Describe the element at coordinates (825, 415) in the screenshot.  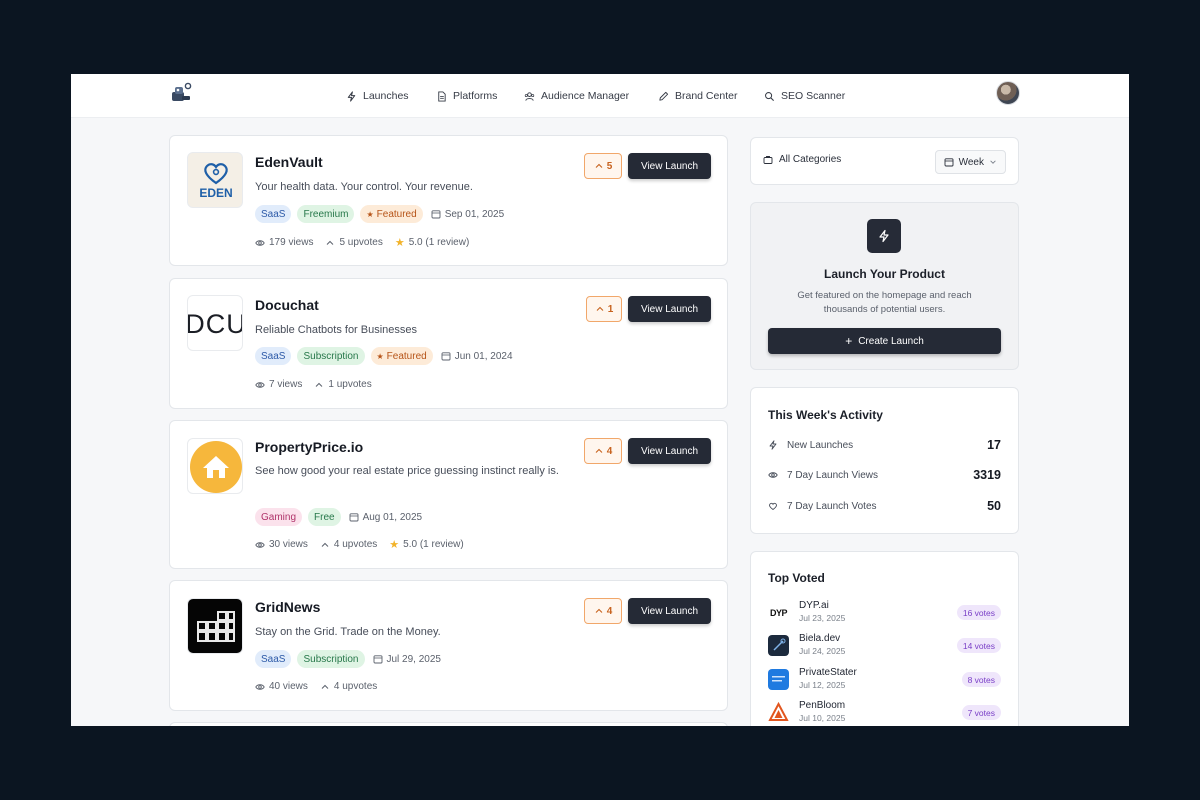
I see `activity-title: This Week's Activity` at that location.